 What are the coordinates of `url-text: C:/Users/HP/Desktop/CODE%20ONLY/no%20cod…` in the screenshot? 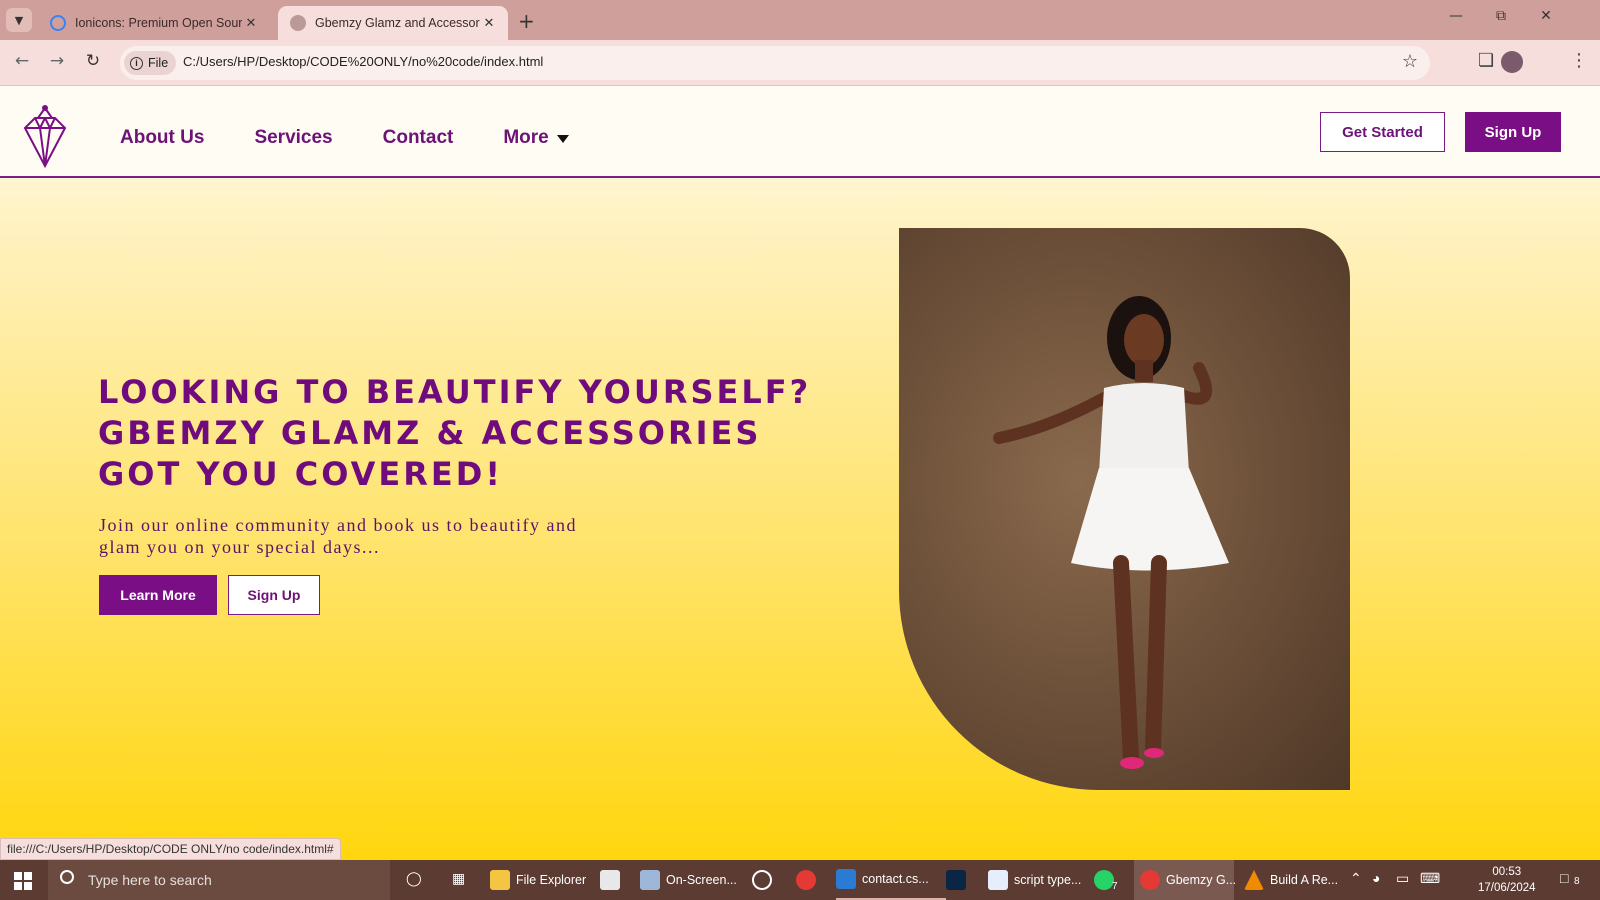 It's located at (363, 61).